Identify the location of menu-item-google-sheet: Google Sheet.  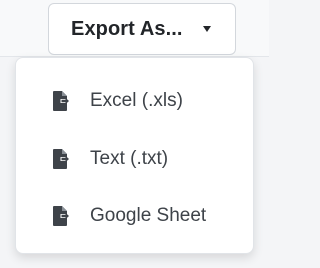
(134, 216).